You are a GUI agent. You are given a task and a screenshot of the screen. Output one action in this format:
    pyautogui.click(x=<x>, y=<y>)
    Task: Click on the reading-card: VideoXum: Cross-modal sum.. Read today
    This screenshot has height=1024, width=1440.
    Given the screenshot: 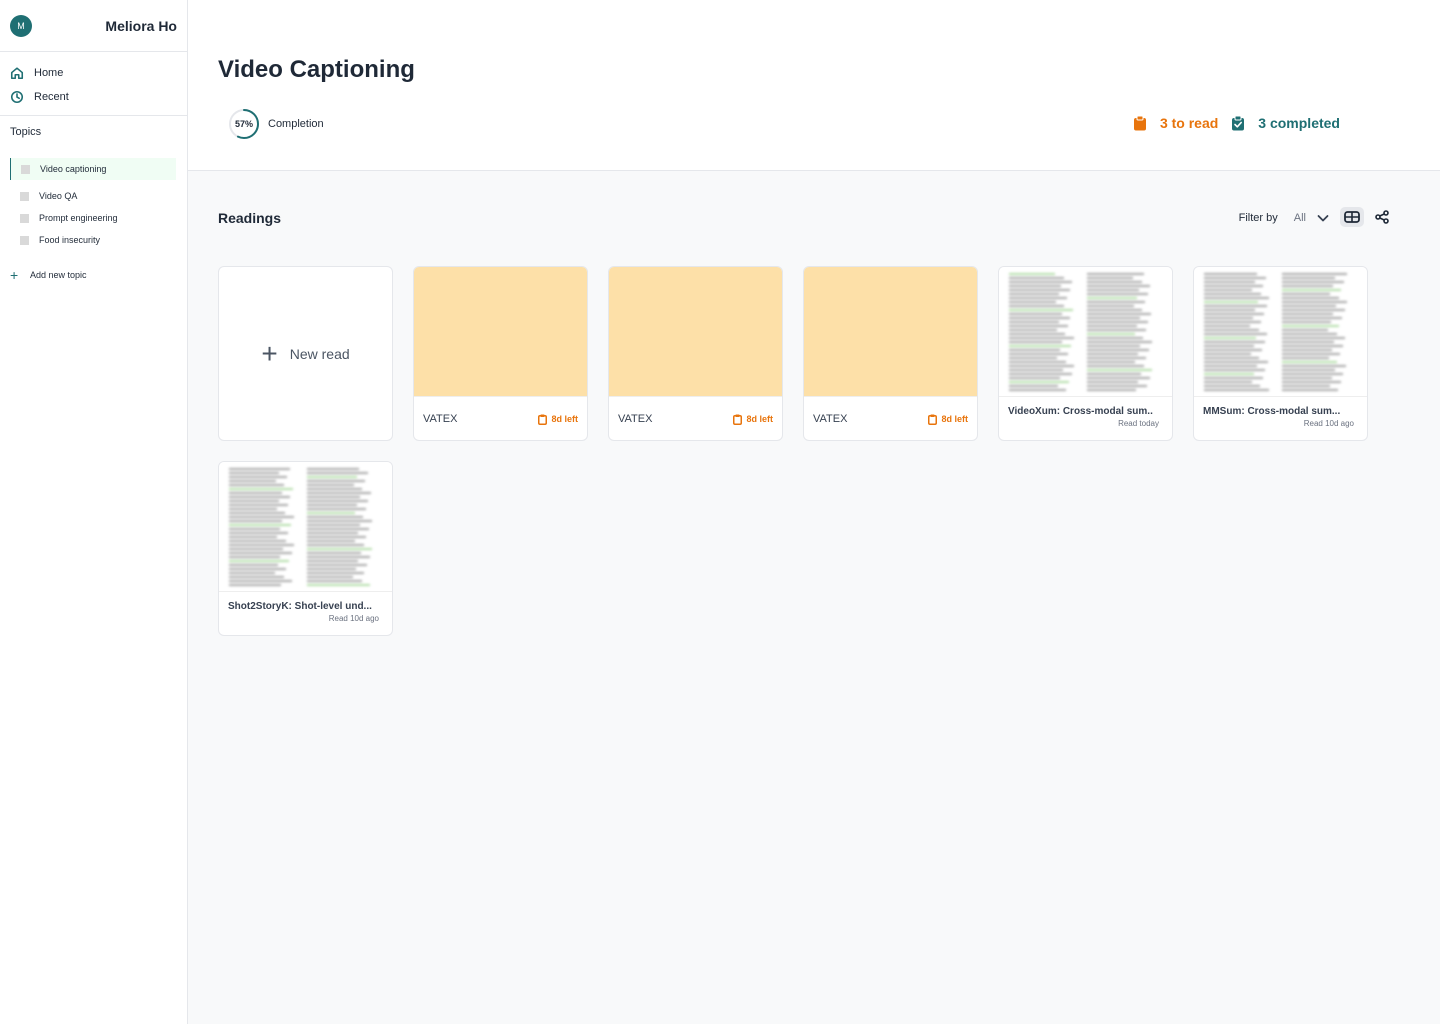 What is the action you would take?
    pyautogui.click(x=1085, y=353)
    